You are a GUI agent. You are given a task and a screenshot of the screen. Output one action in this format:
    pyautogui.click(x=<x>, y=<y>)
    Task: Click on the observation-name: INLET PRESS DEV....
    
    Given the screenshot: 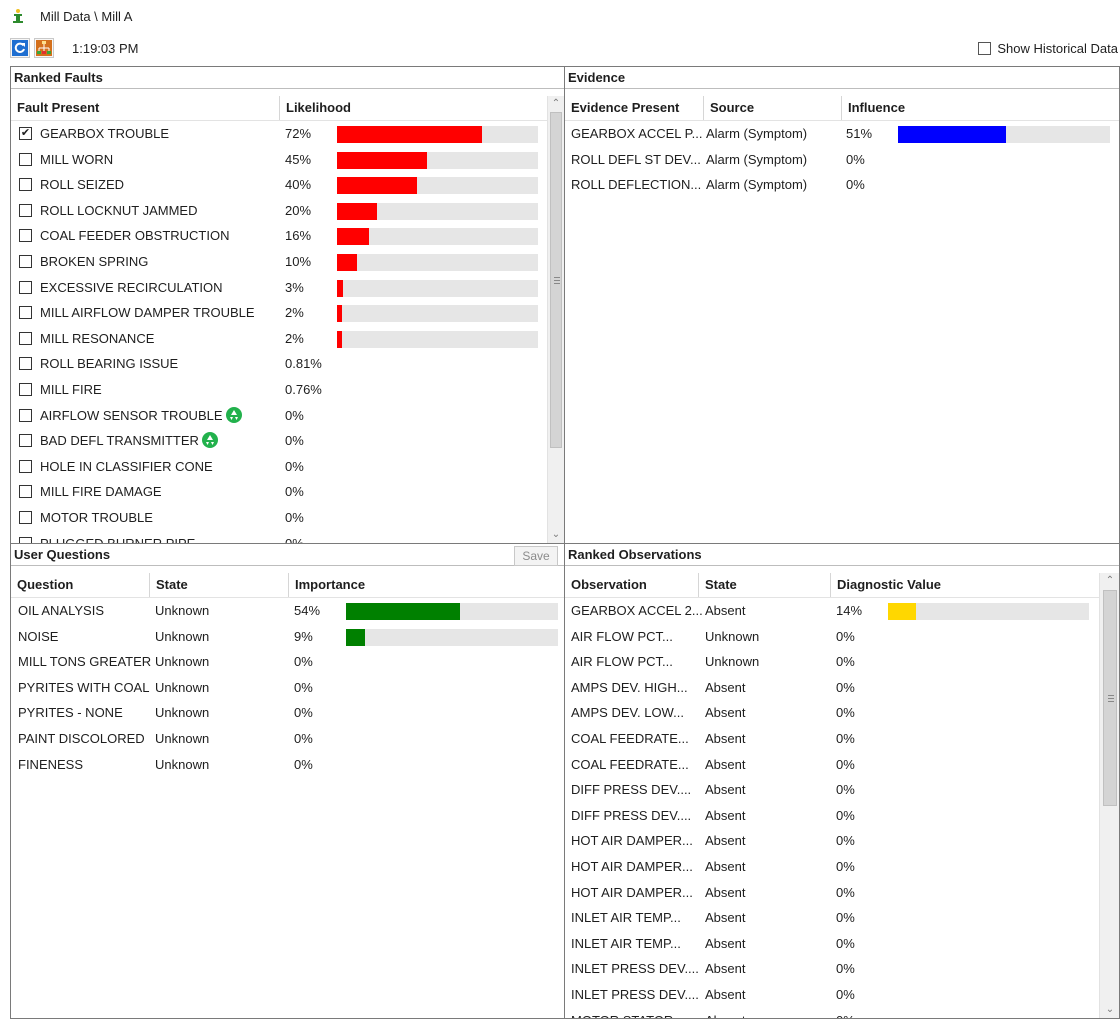 What is the action you would take?
    pyautogui.click(x=635, y=969)
    